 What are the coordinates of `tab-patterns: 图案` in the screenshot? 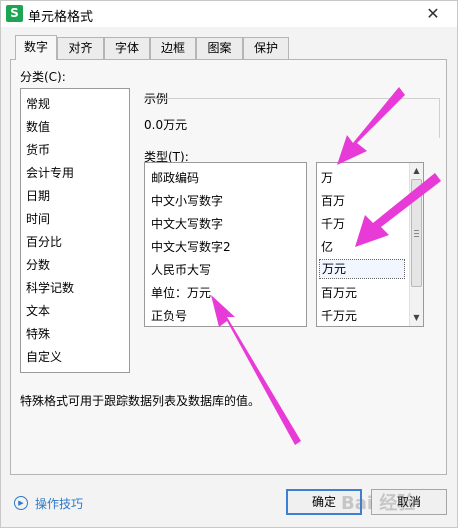 It's located at (219, 48).